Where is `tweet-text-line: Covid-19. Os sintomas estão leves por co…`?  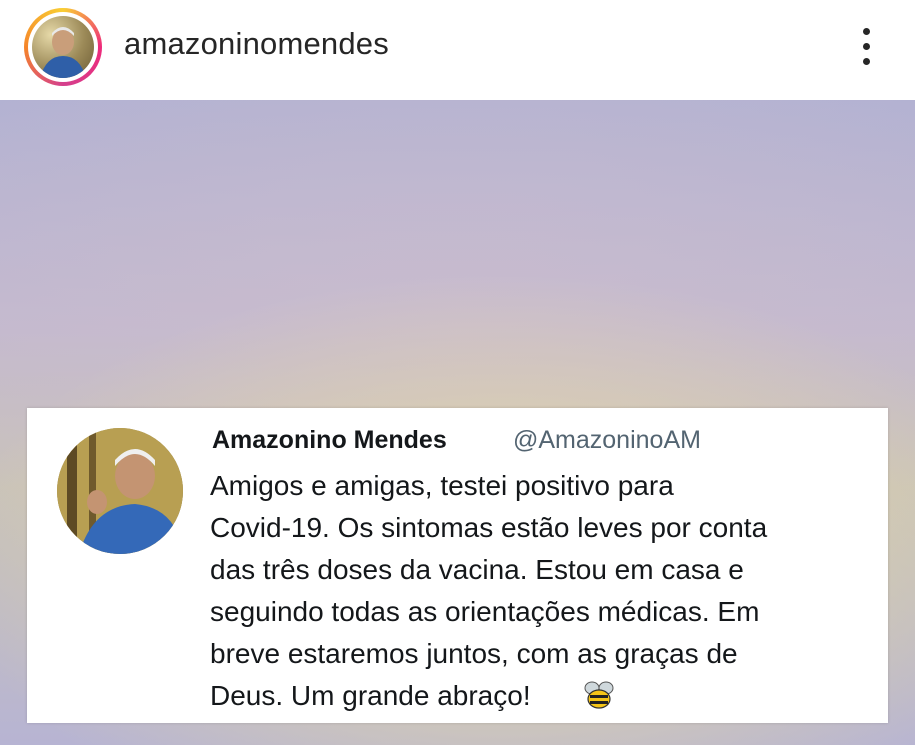 tweet-text-line: Covid-19. Os sintomas estão leves por co… is located at coordinates (489, 527).